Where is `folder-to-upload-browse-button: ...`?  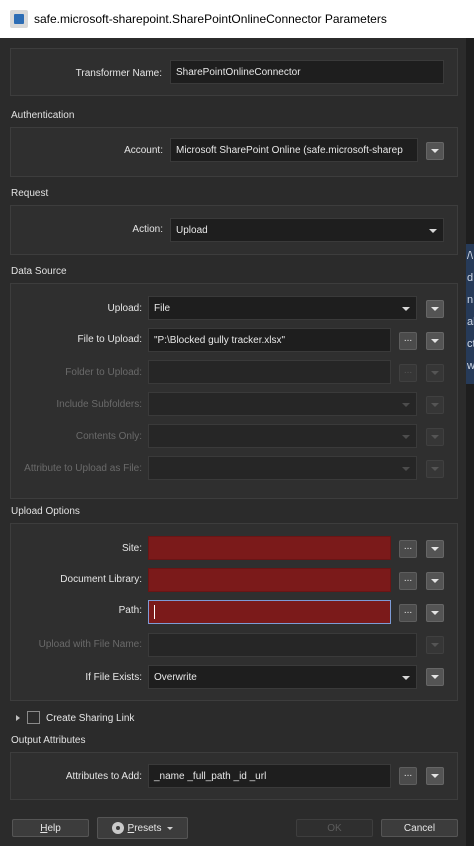 folder-to-upload-browse-button: ... is located at coordinates (408, 373).